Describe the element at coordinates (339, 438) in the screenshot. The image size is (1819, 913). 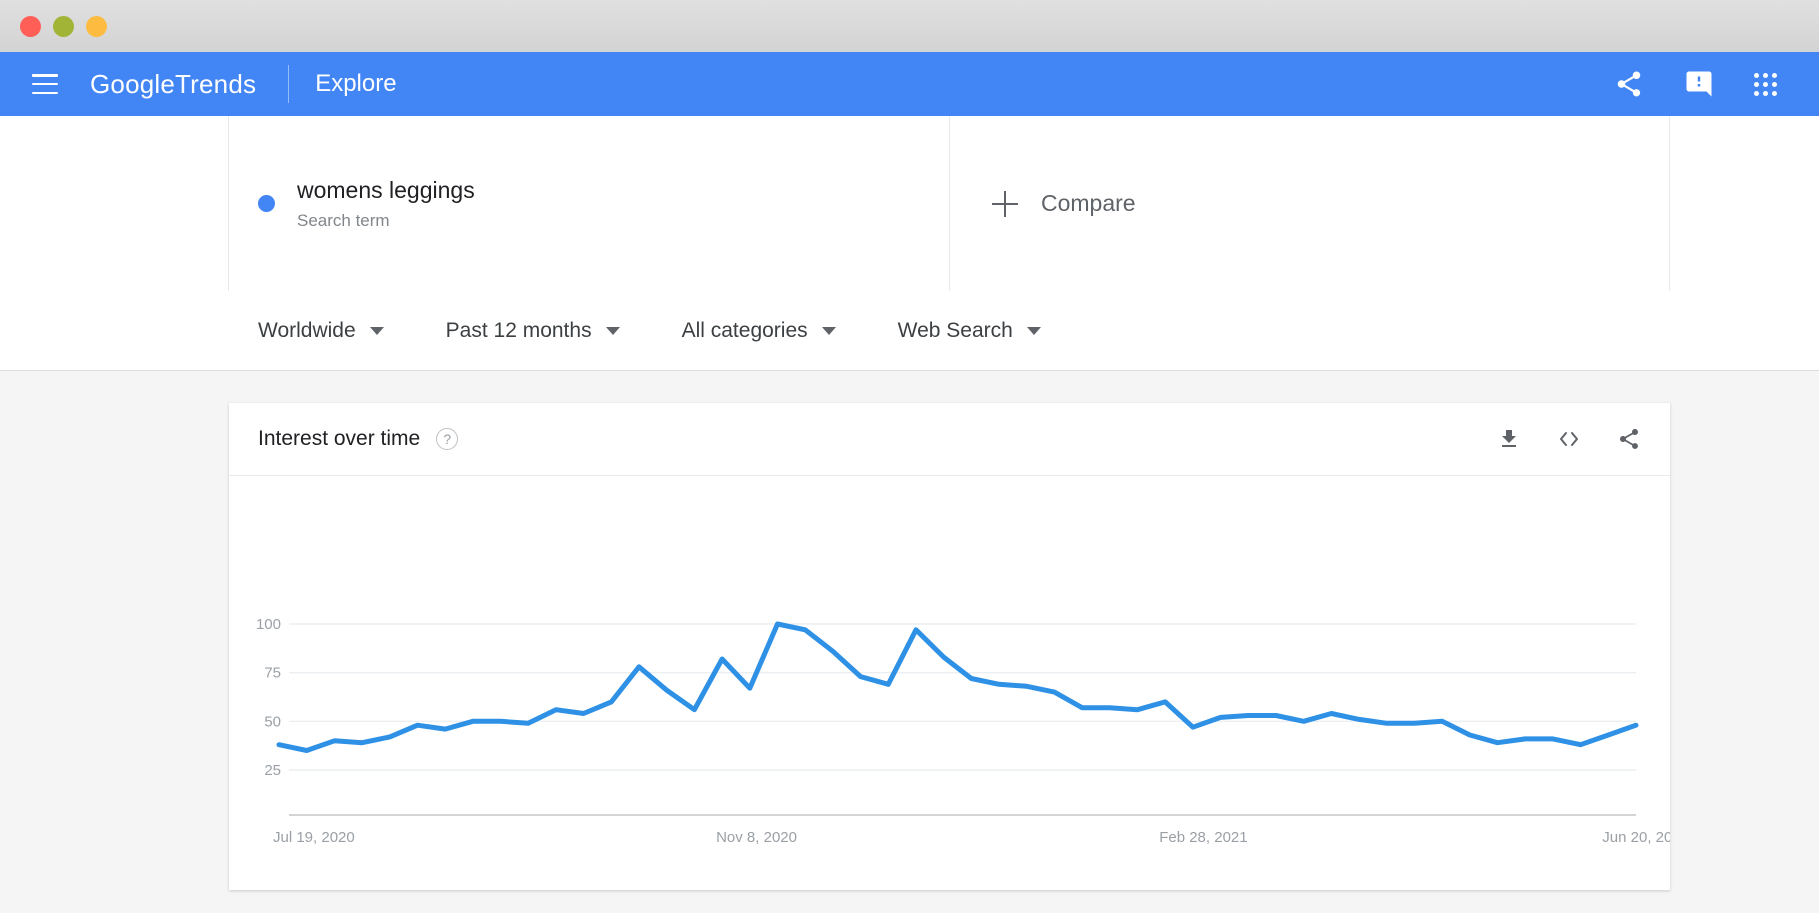
I see `card-title: Interest over time` at that location.